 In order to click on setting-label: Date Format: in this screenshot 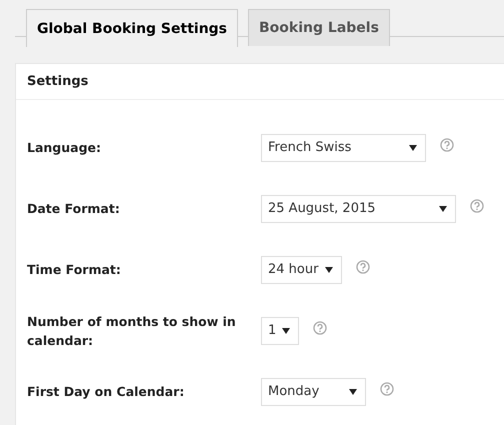, I will do `click(74, 209)`.